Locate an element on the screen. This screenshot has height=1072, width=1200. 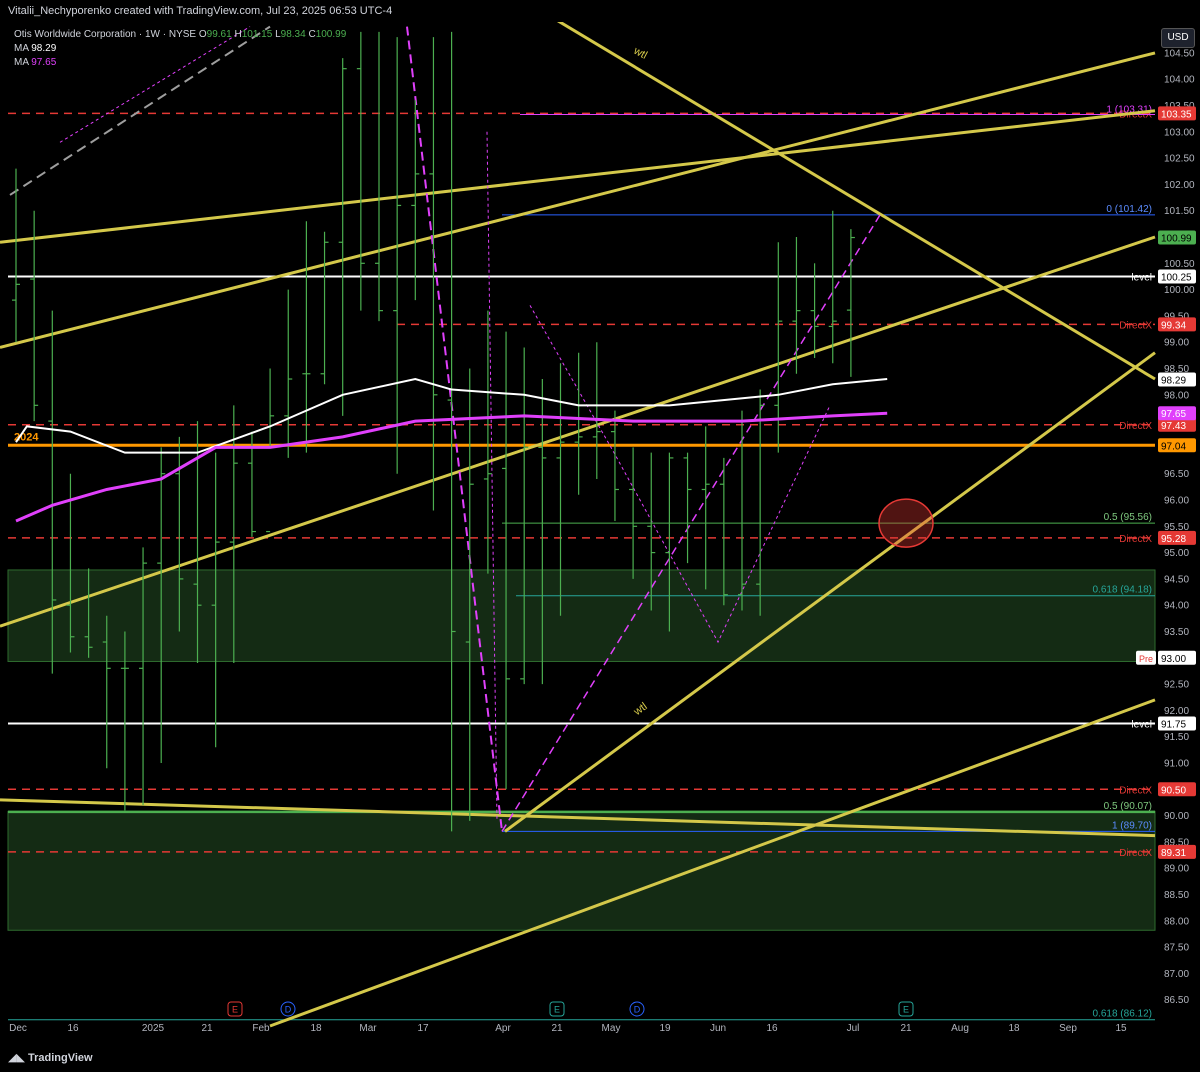
directx-price-tag-text: 97.43 is located at coordinates (1173, 426).